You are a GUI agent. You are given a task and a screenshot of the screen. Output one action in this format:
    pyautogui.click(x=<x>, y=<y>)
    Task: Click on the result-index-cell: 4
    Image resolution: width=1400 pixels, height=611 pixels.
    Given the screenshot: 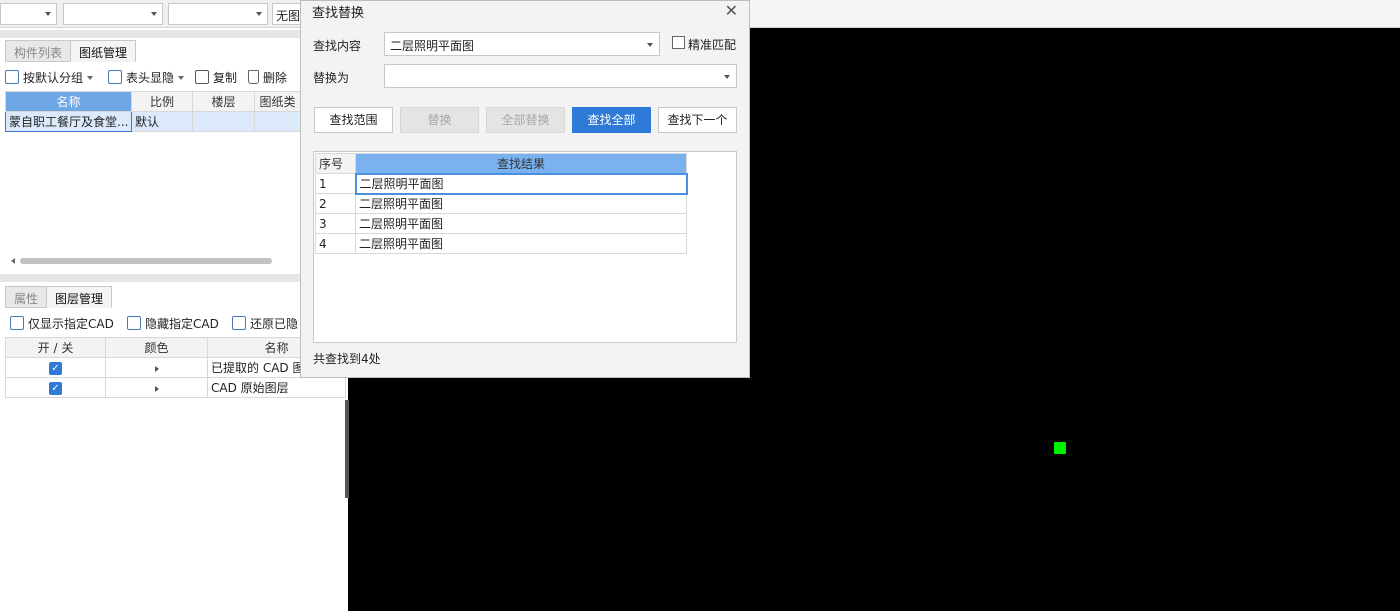 What is the action you would take?
    pyautogui.click(x=335, y=243)
    